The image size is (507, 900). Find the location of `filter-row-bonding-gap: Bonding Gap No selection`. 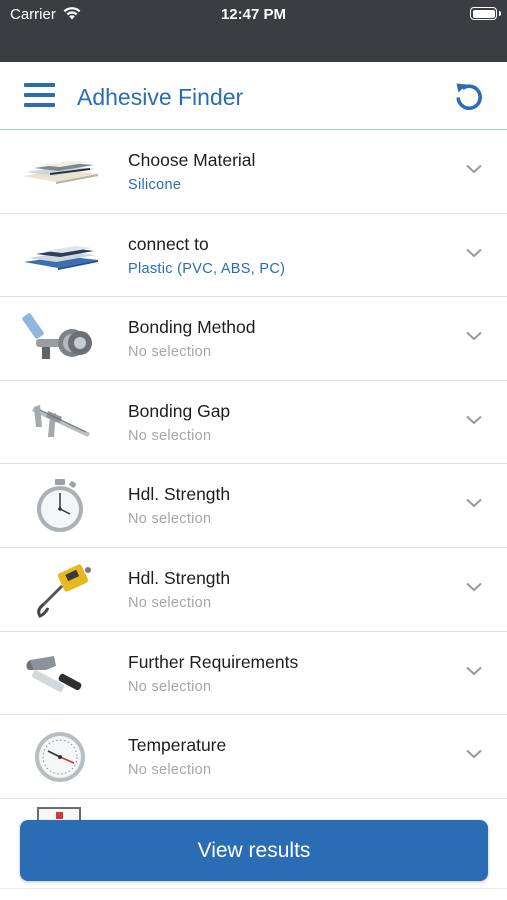

filter-row-bonding-gap: Bonding Gap No selection is located at coordinates (253, 423).